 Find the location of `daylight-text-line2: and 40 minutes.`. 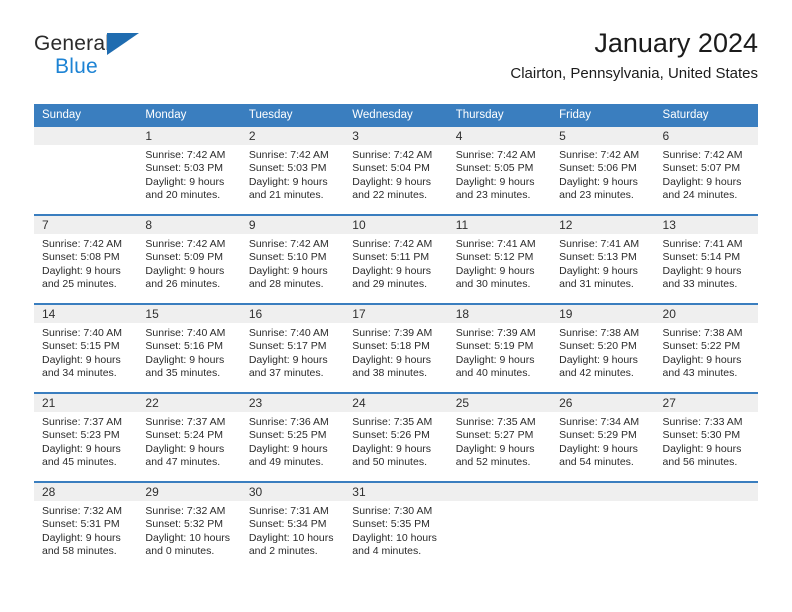

daylight-text-line2: and 40 minutes. is located at coordinates (493, 373).